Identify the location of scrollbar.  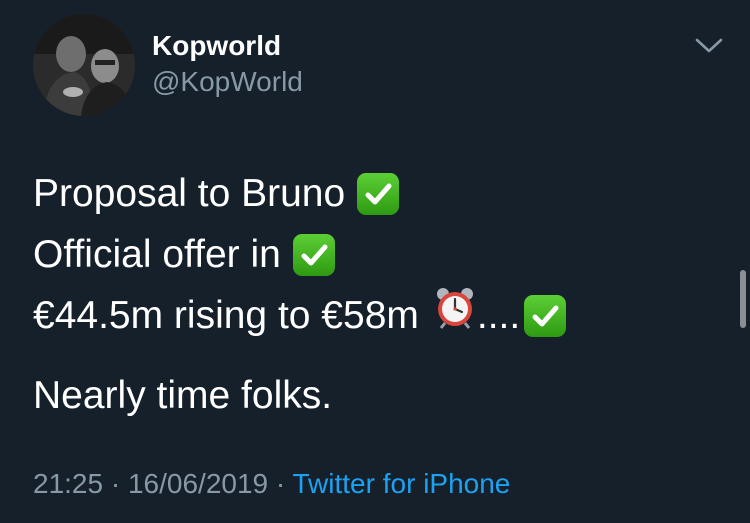
(743, 299).